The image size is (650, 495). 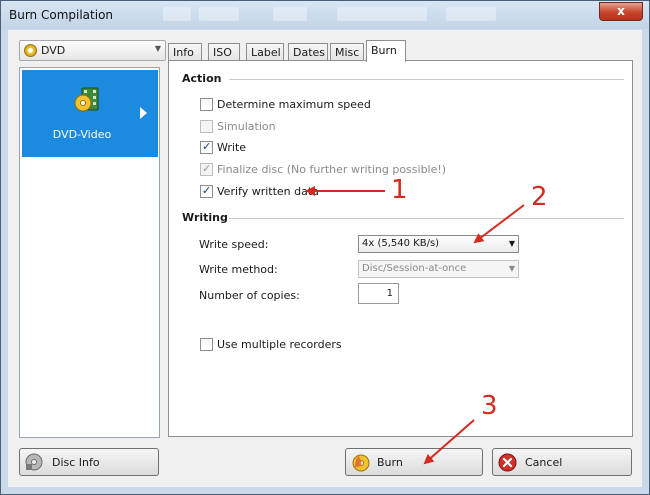 What do you see at coordinates (539, 197) in the screenshot?
I see `annotation-number-2: 2` at bounding box center [539, 197].